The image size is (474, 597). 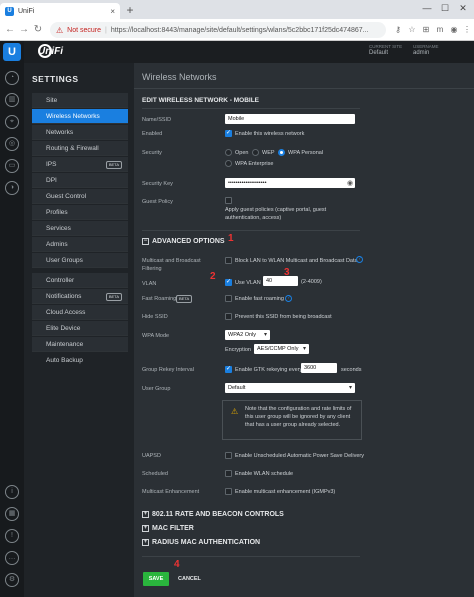 What do you see at coordinates (80, 344) in the screenshot?
I see `sidebar-item-maintenance: Maintenance` at bounding box center [80, 344].